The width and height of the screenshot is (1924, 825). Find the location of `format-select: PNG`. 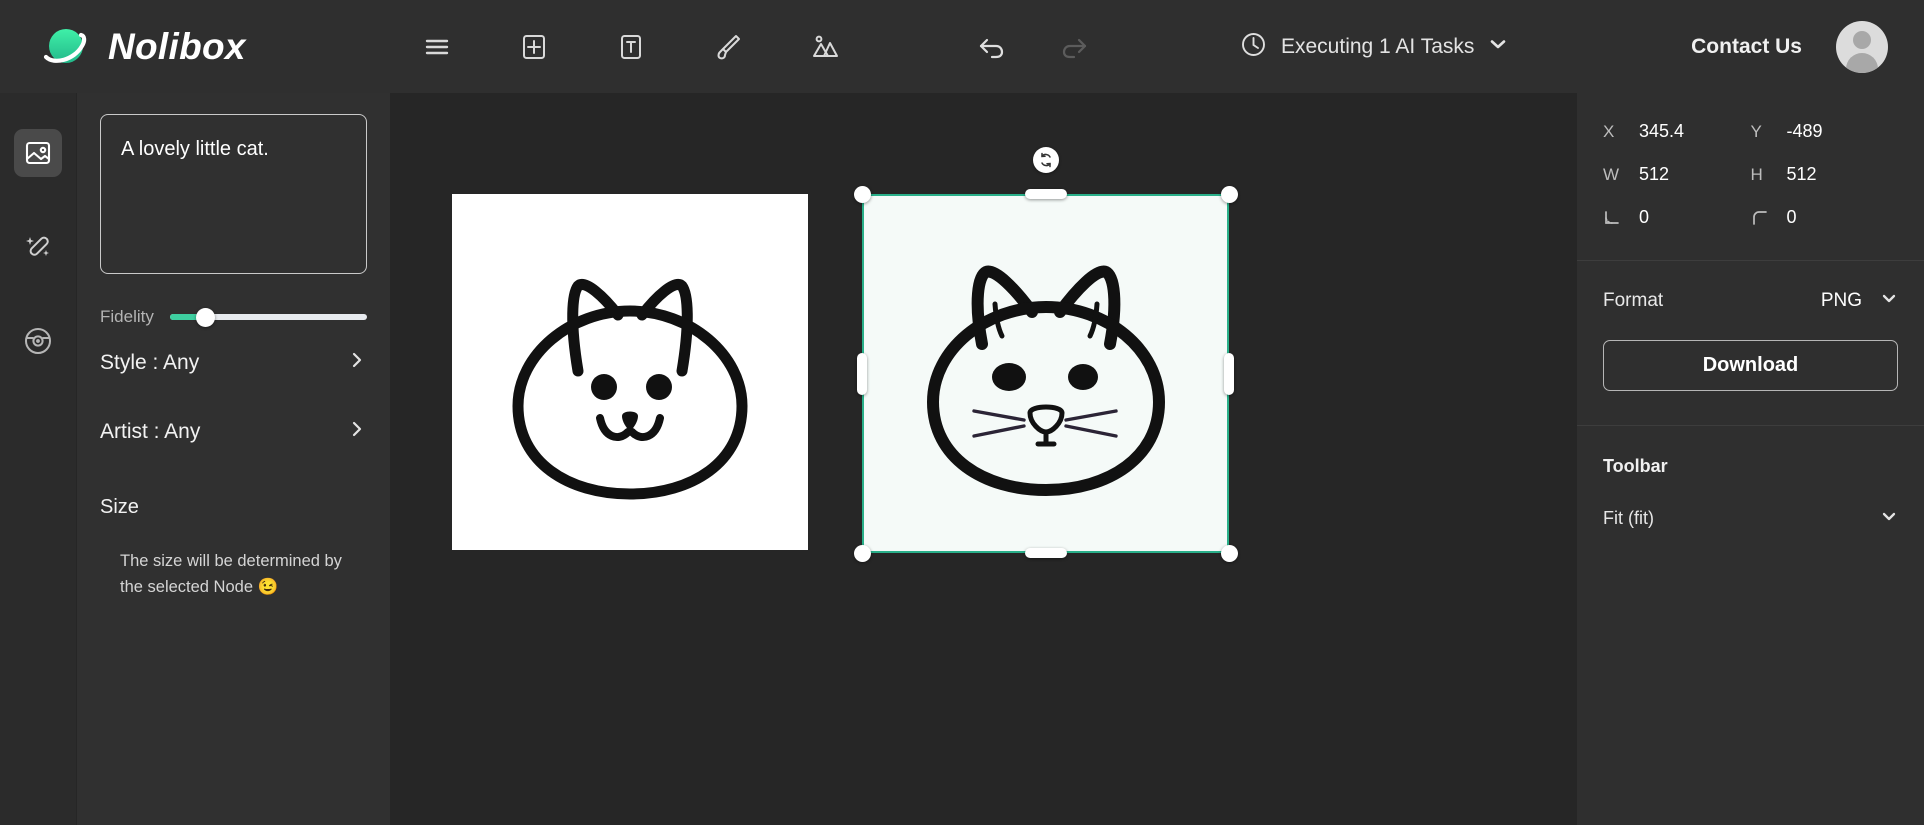

format-select: PNG is located at coordinates (1859, 300).